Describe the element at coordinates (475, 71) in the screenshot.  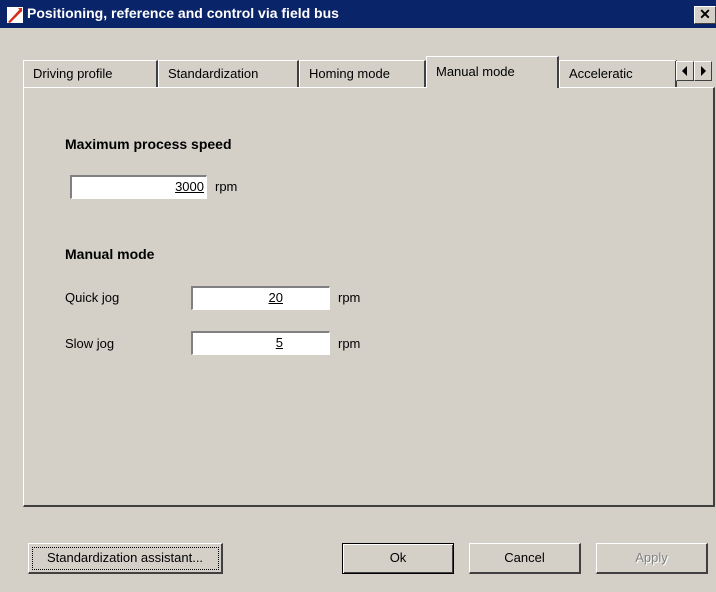
I see `tab-label: Manual mode` at that location.